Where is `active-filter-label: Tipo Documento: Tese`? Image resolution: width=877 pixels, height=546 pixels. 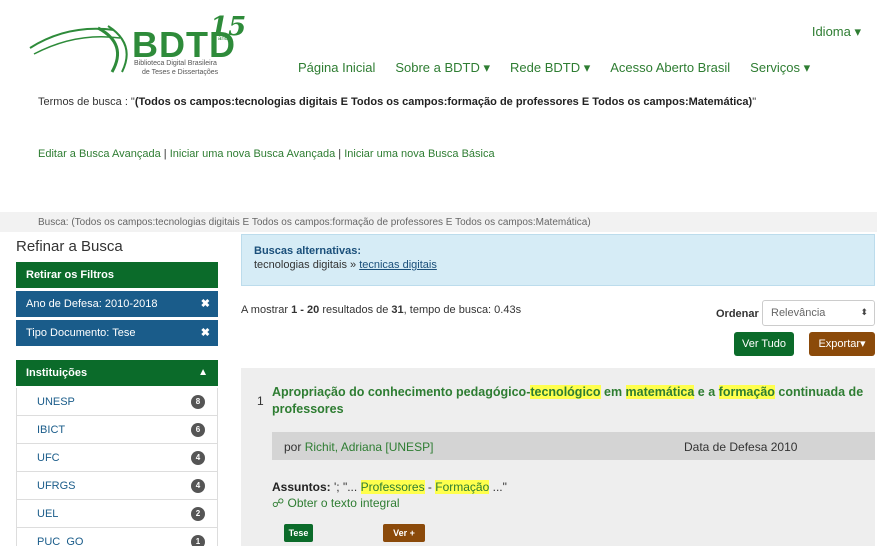
active-filter-label: Tipo Documento: Tese is located at coordinates (81, 333).